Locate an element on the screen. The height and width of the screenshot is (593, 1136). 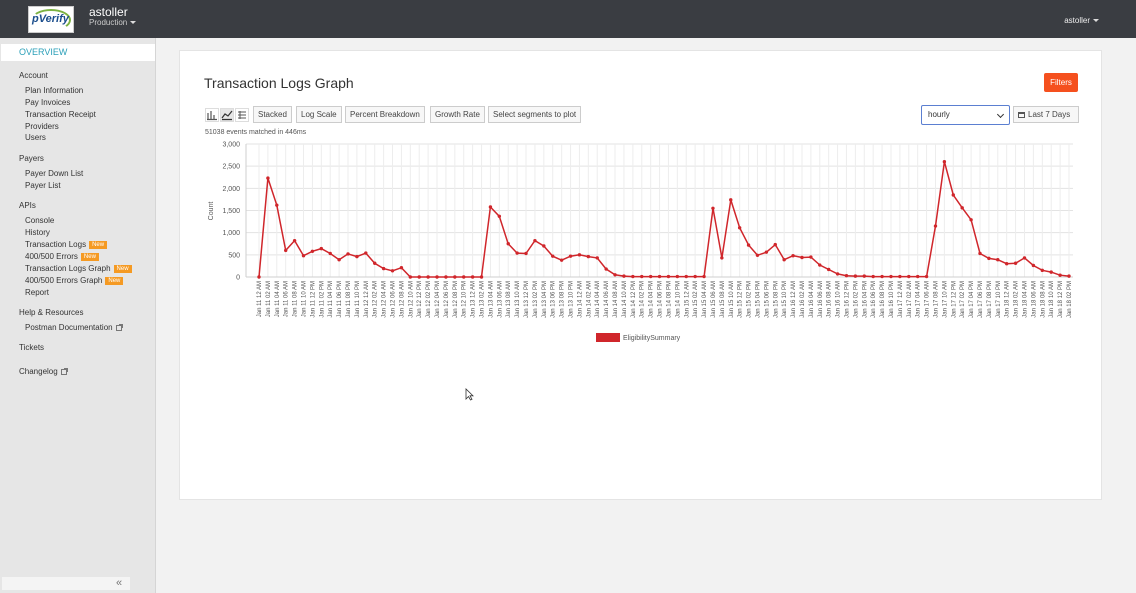
sidebar-item-overview: OVERVIEW is located at coordinates (78, 52).